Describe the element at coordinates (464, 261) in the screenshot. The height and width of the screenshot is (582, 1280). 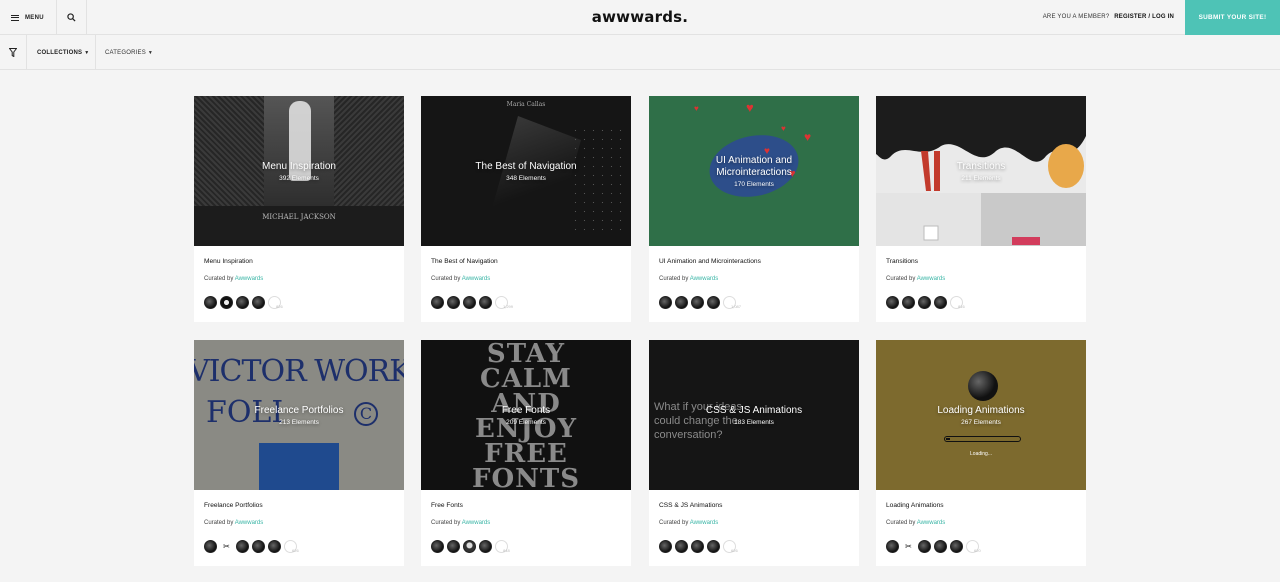
I see `card-name: The Best of Navigation` at that location.